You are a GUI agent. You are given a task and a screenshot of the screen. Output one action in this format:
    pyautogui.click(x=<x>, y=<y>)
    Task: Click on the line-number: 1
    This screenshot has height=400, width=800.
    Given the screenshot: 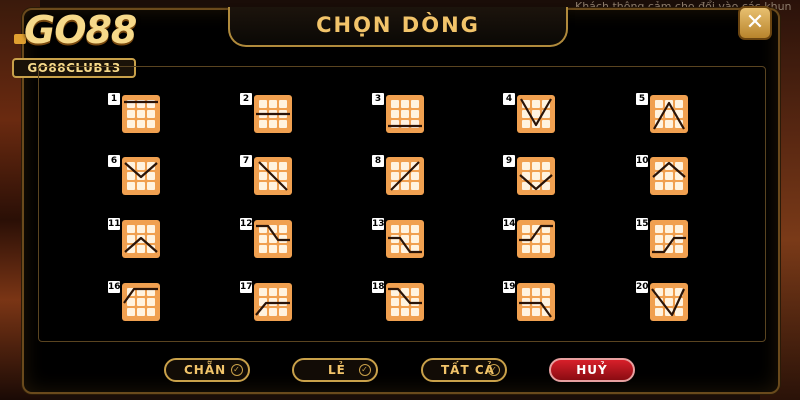 What is the action you would take?
    pyautogui.click(x=114, y=99)
    